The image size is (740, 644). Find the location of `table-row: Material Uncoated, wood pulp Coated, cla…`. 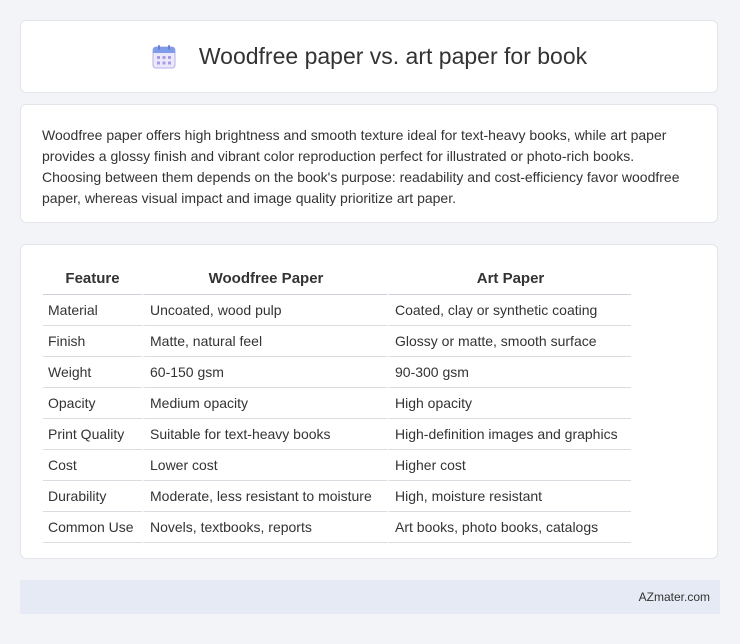

table-row: Material Uncoated, wood pulp Coated, cla… is located at coordinates (337, 310).